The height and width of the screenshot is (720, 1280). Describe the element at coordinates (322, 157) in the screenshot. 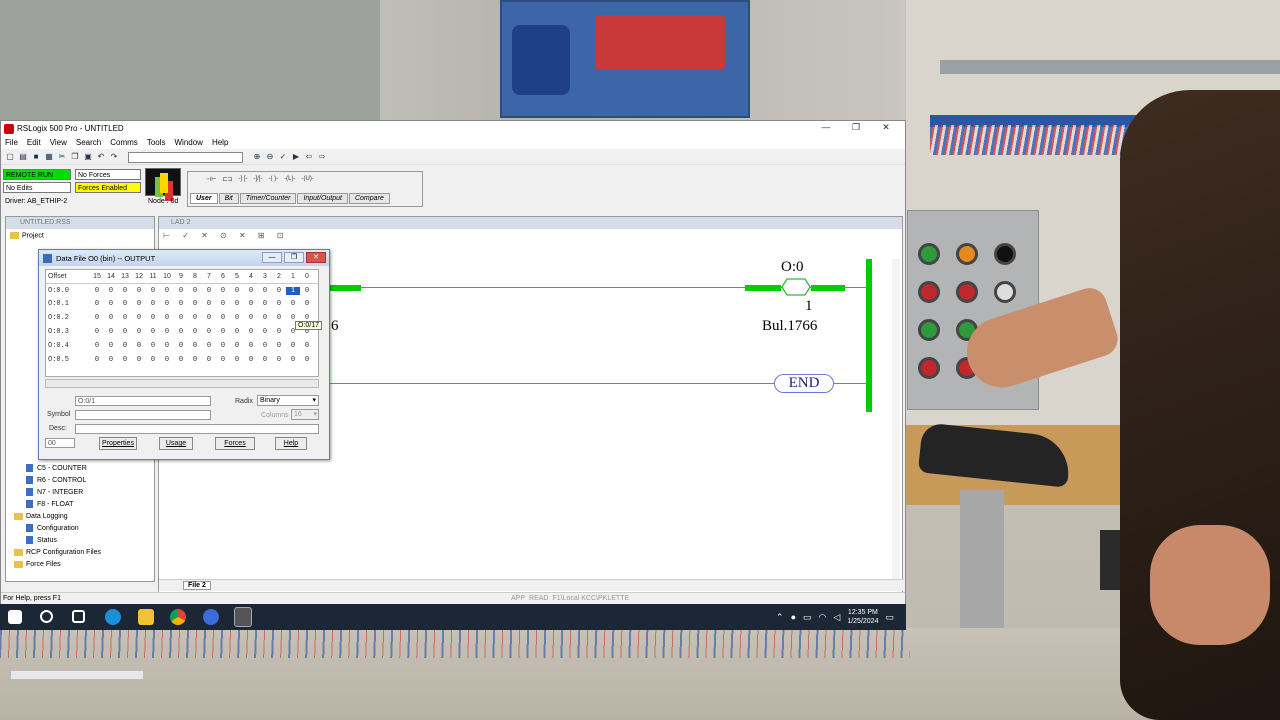

I see `forward-icon: ⇨` at that location.